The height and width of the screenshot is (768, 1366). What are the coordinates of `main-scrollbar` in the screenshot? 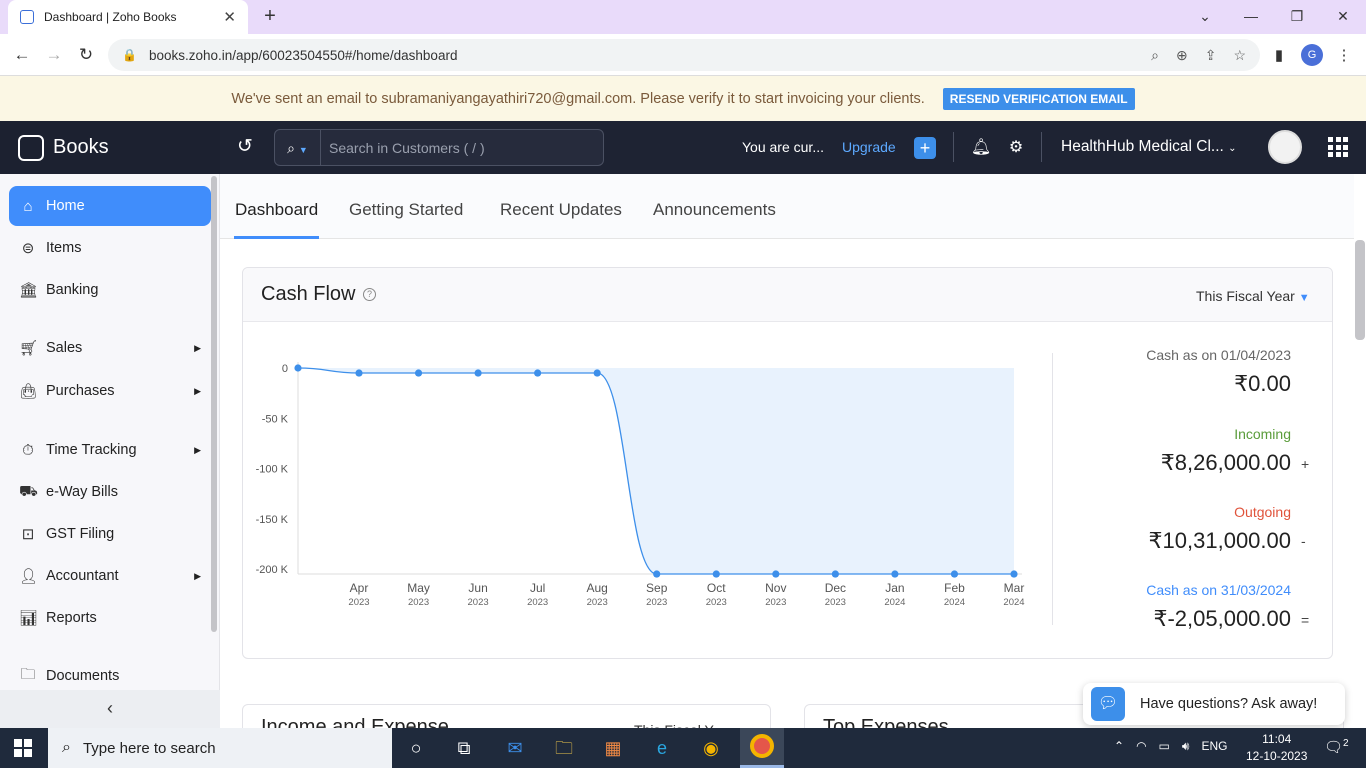 It's located at (1360, 290).